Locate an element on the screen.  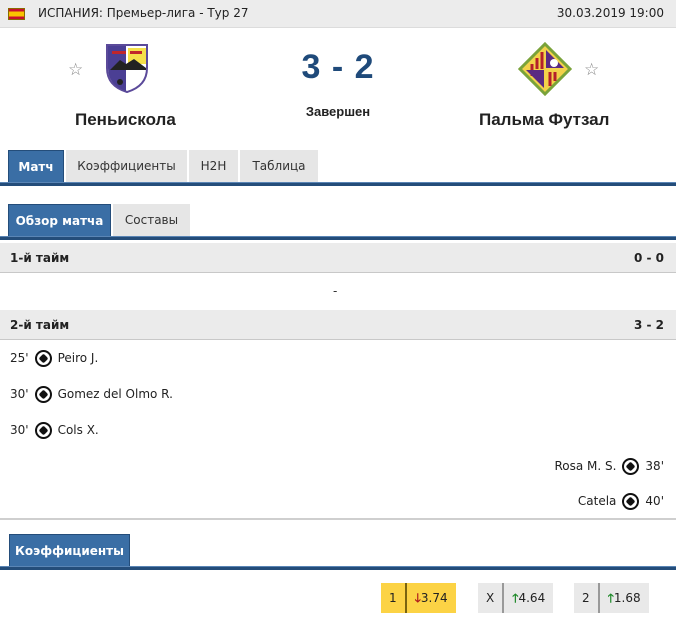
odds-home: 1 🡓3.74 is located at coordinates (418, 598).